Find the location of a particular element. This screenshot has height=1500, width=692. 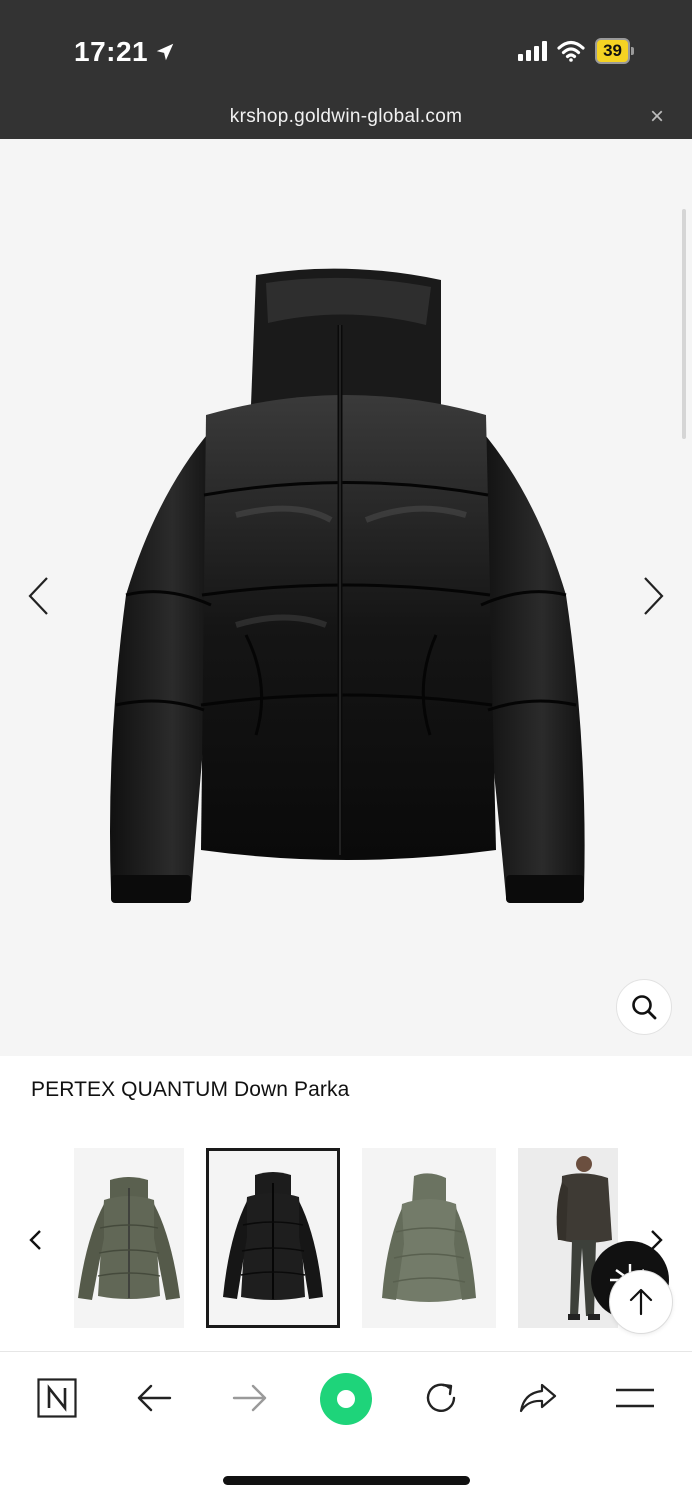

time-text: 17:21 is located at coordinates (111, 51).